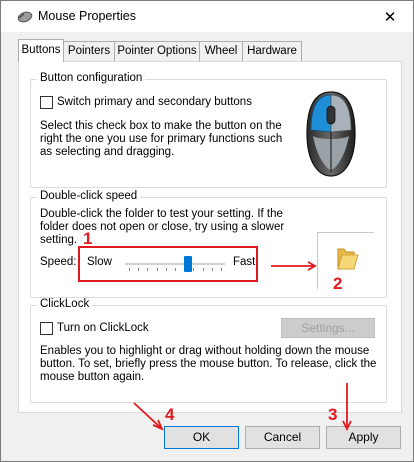 The height and width of the screenshot is (462, 414). Describe the element at coordinates (363, 437) in the screenshot. I see `apply-button: Apply` at that location.